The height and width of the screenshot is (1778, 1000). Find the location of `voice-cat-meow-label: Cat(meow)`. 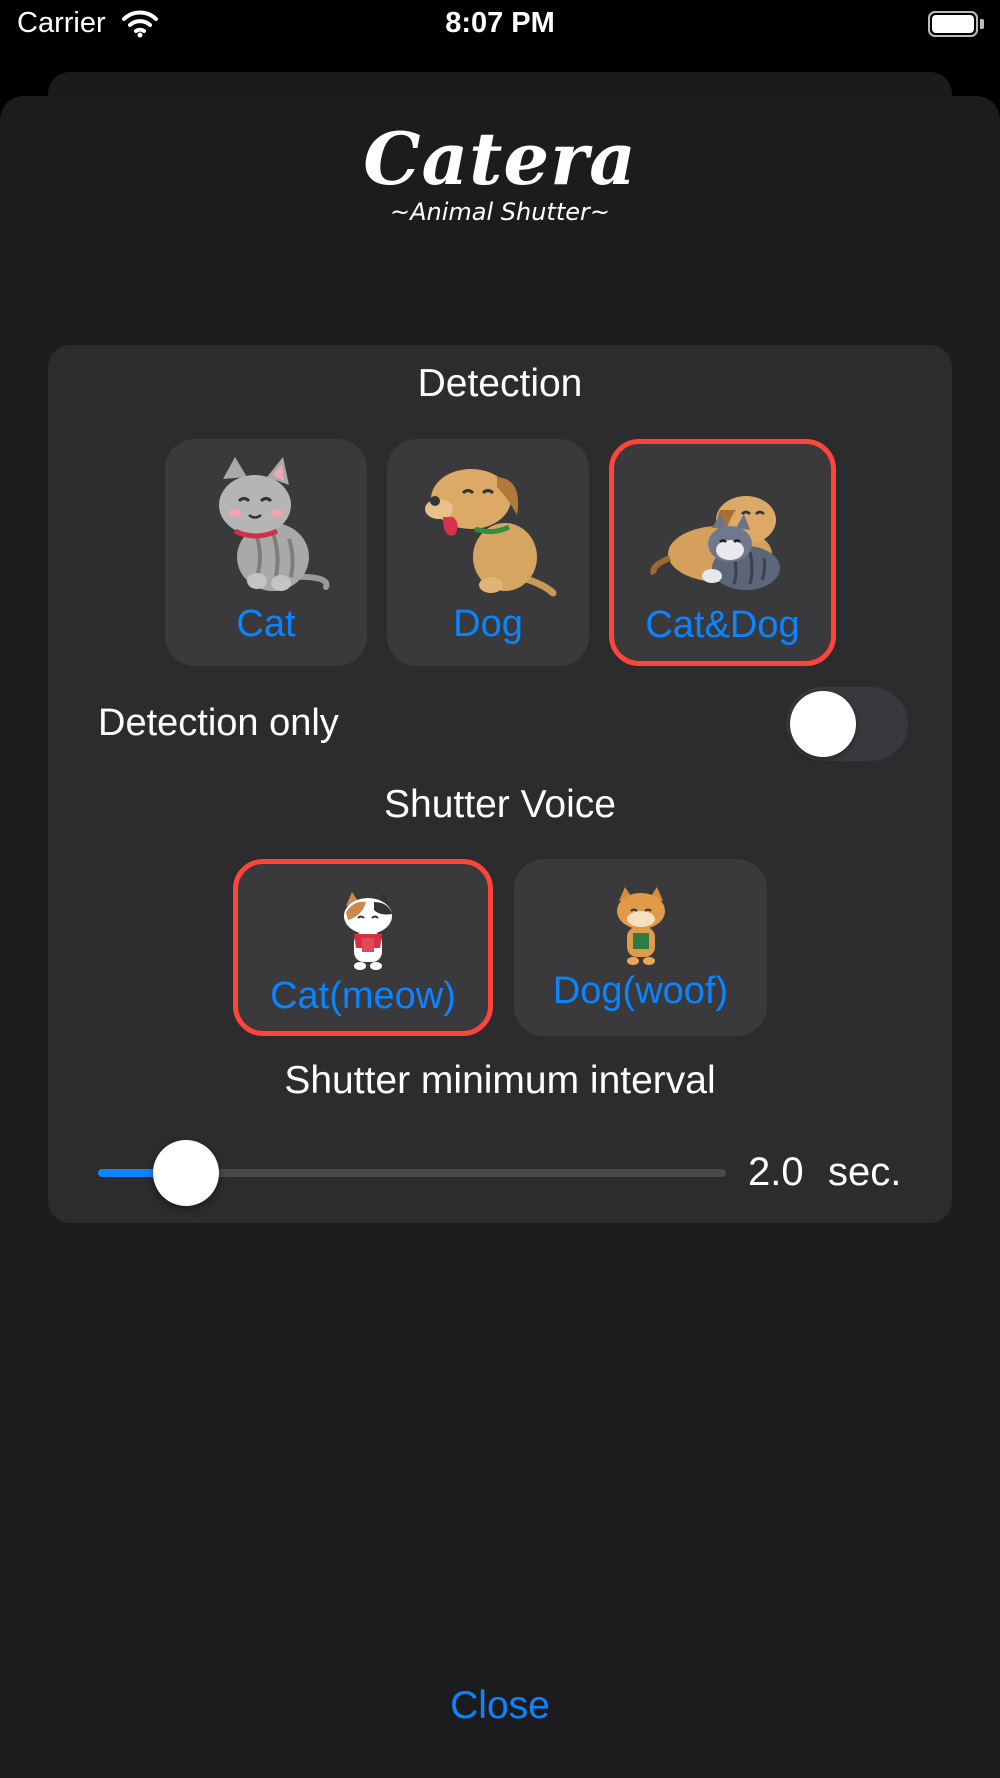

voice-cat-meow-label: Cat(meow) is located at coordinates (363, 996).